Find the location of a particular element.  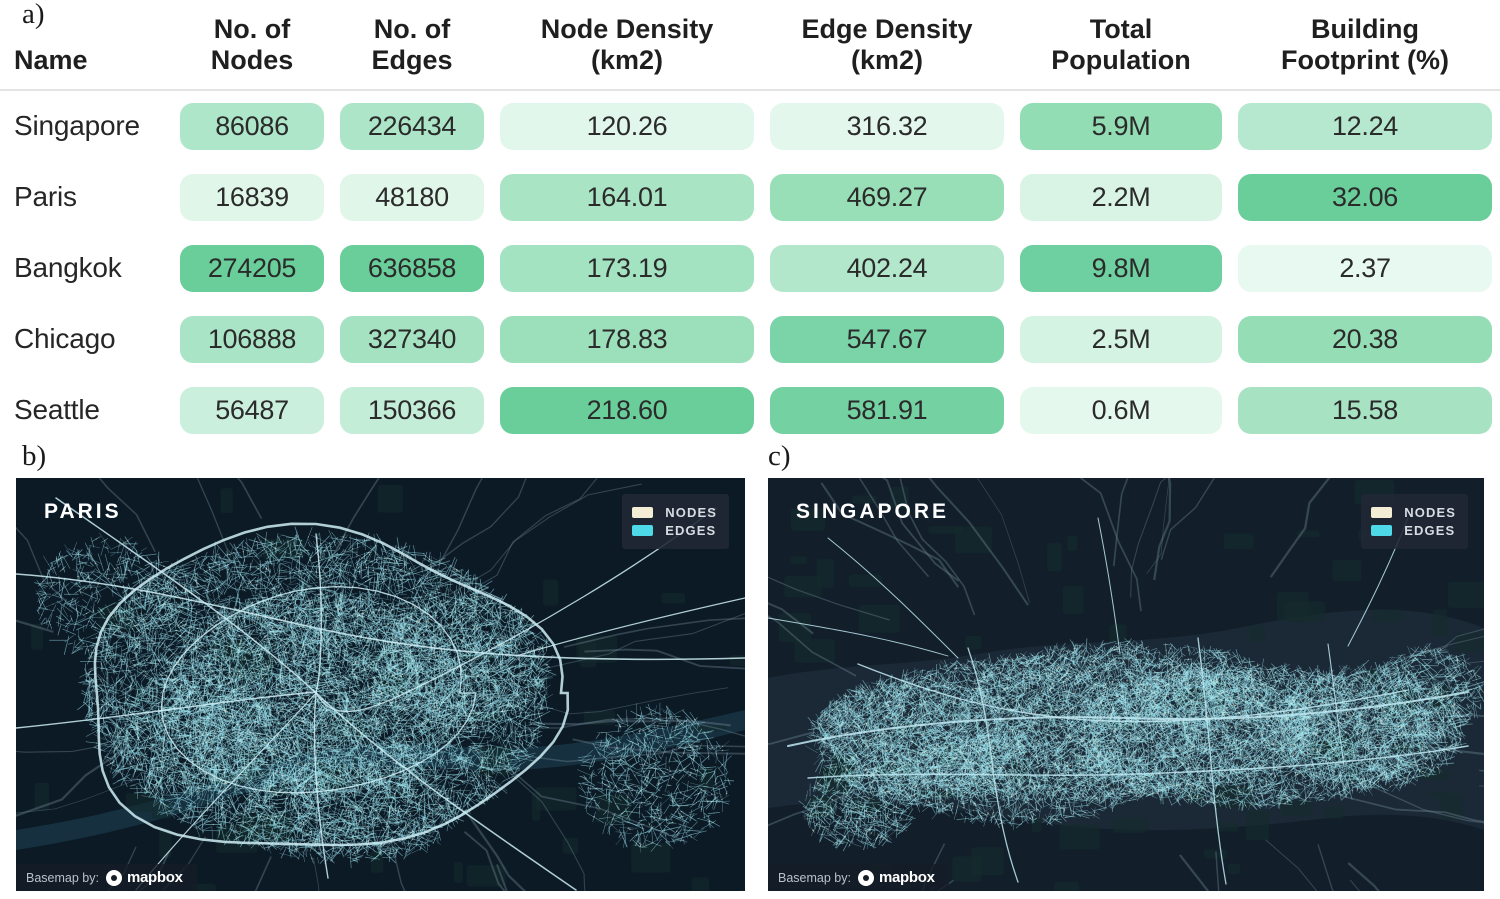

cell-value-edges: 327340 is located at coordinates (412, 339).